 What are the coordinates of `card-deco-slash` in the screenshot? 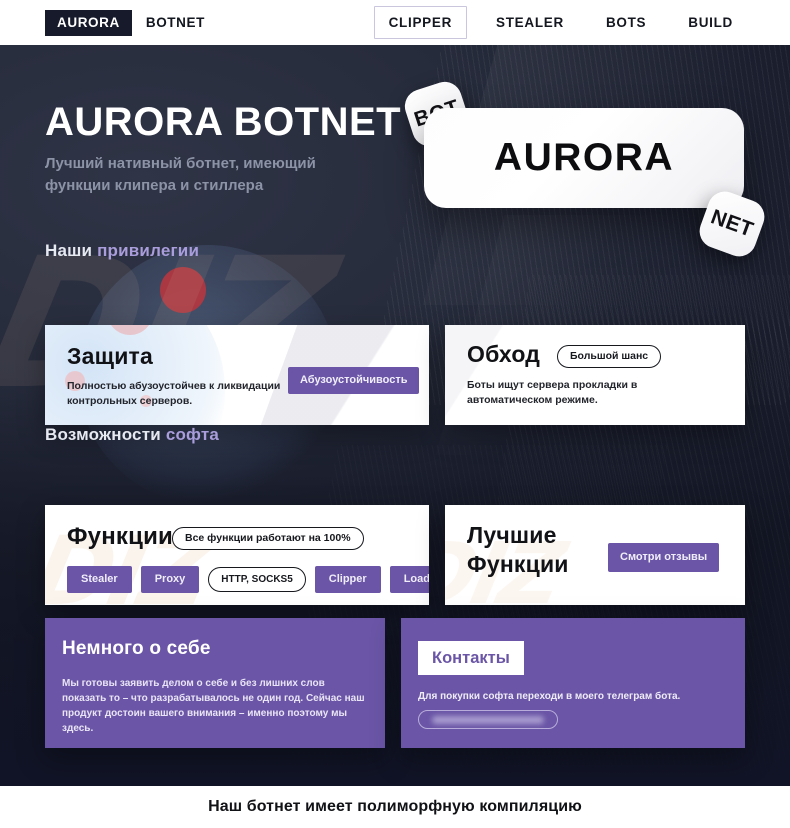 It's located at (516, 375).